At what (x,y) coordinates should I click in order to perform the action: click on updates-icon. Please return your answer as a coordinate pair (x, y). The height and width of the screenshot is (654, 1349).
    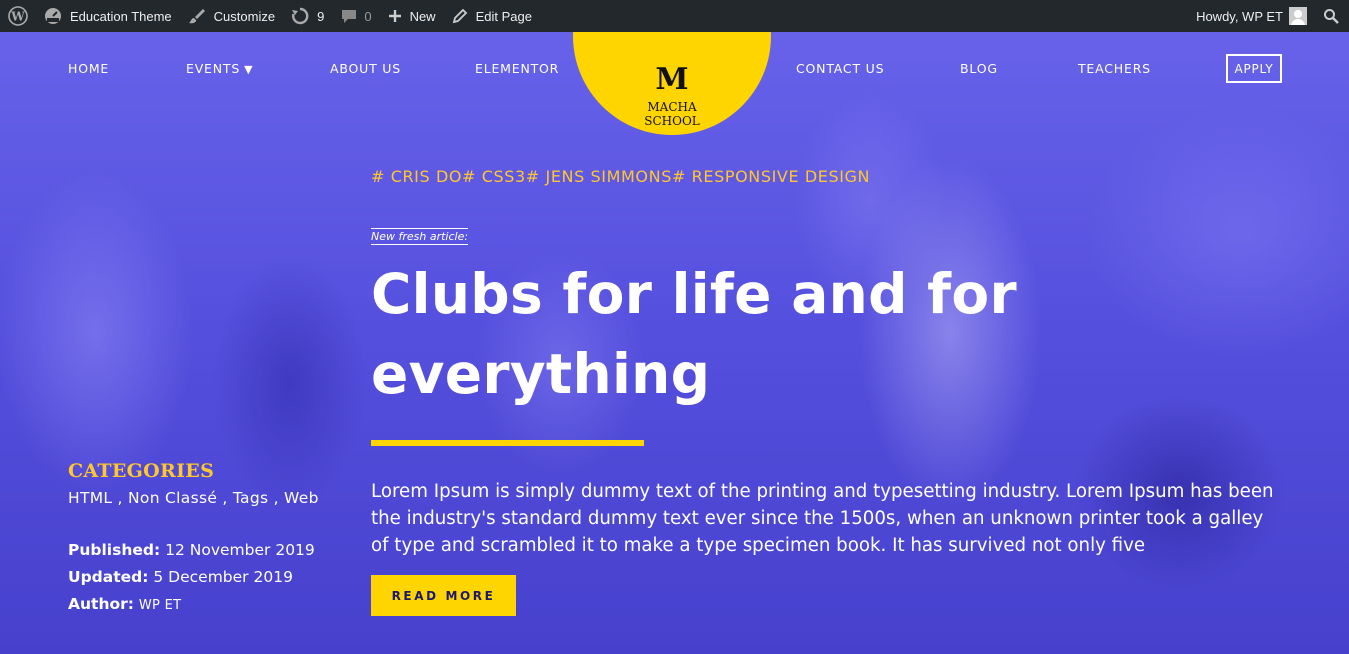
    Looking at the image, I should click on (300, 16).